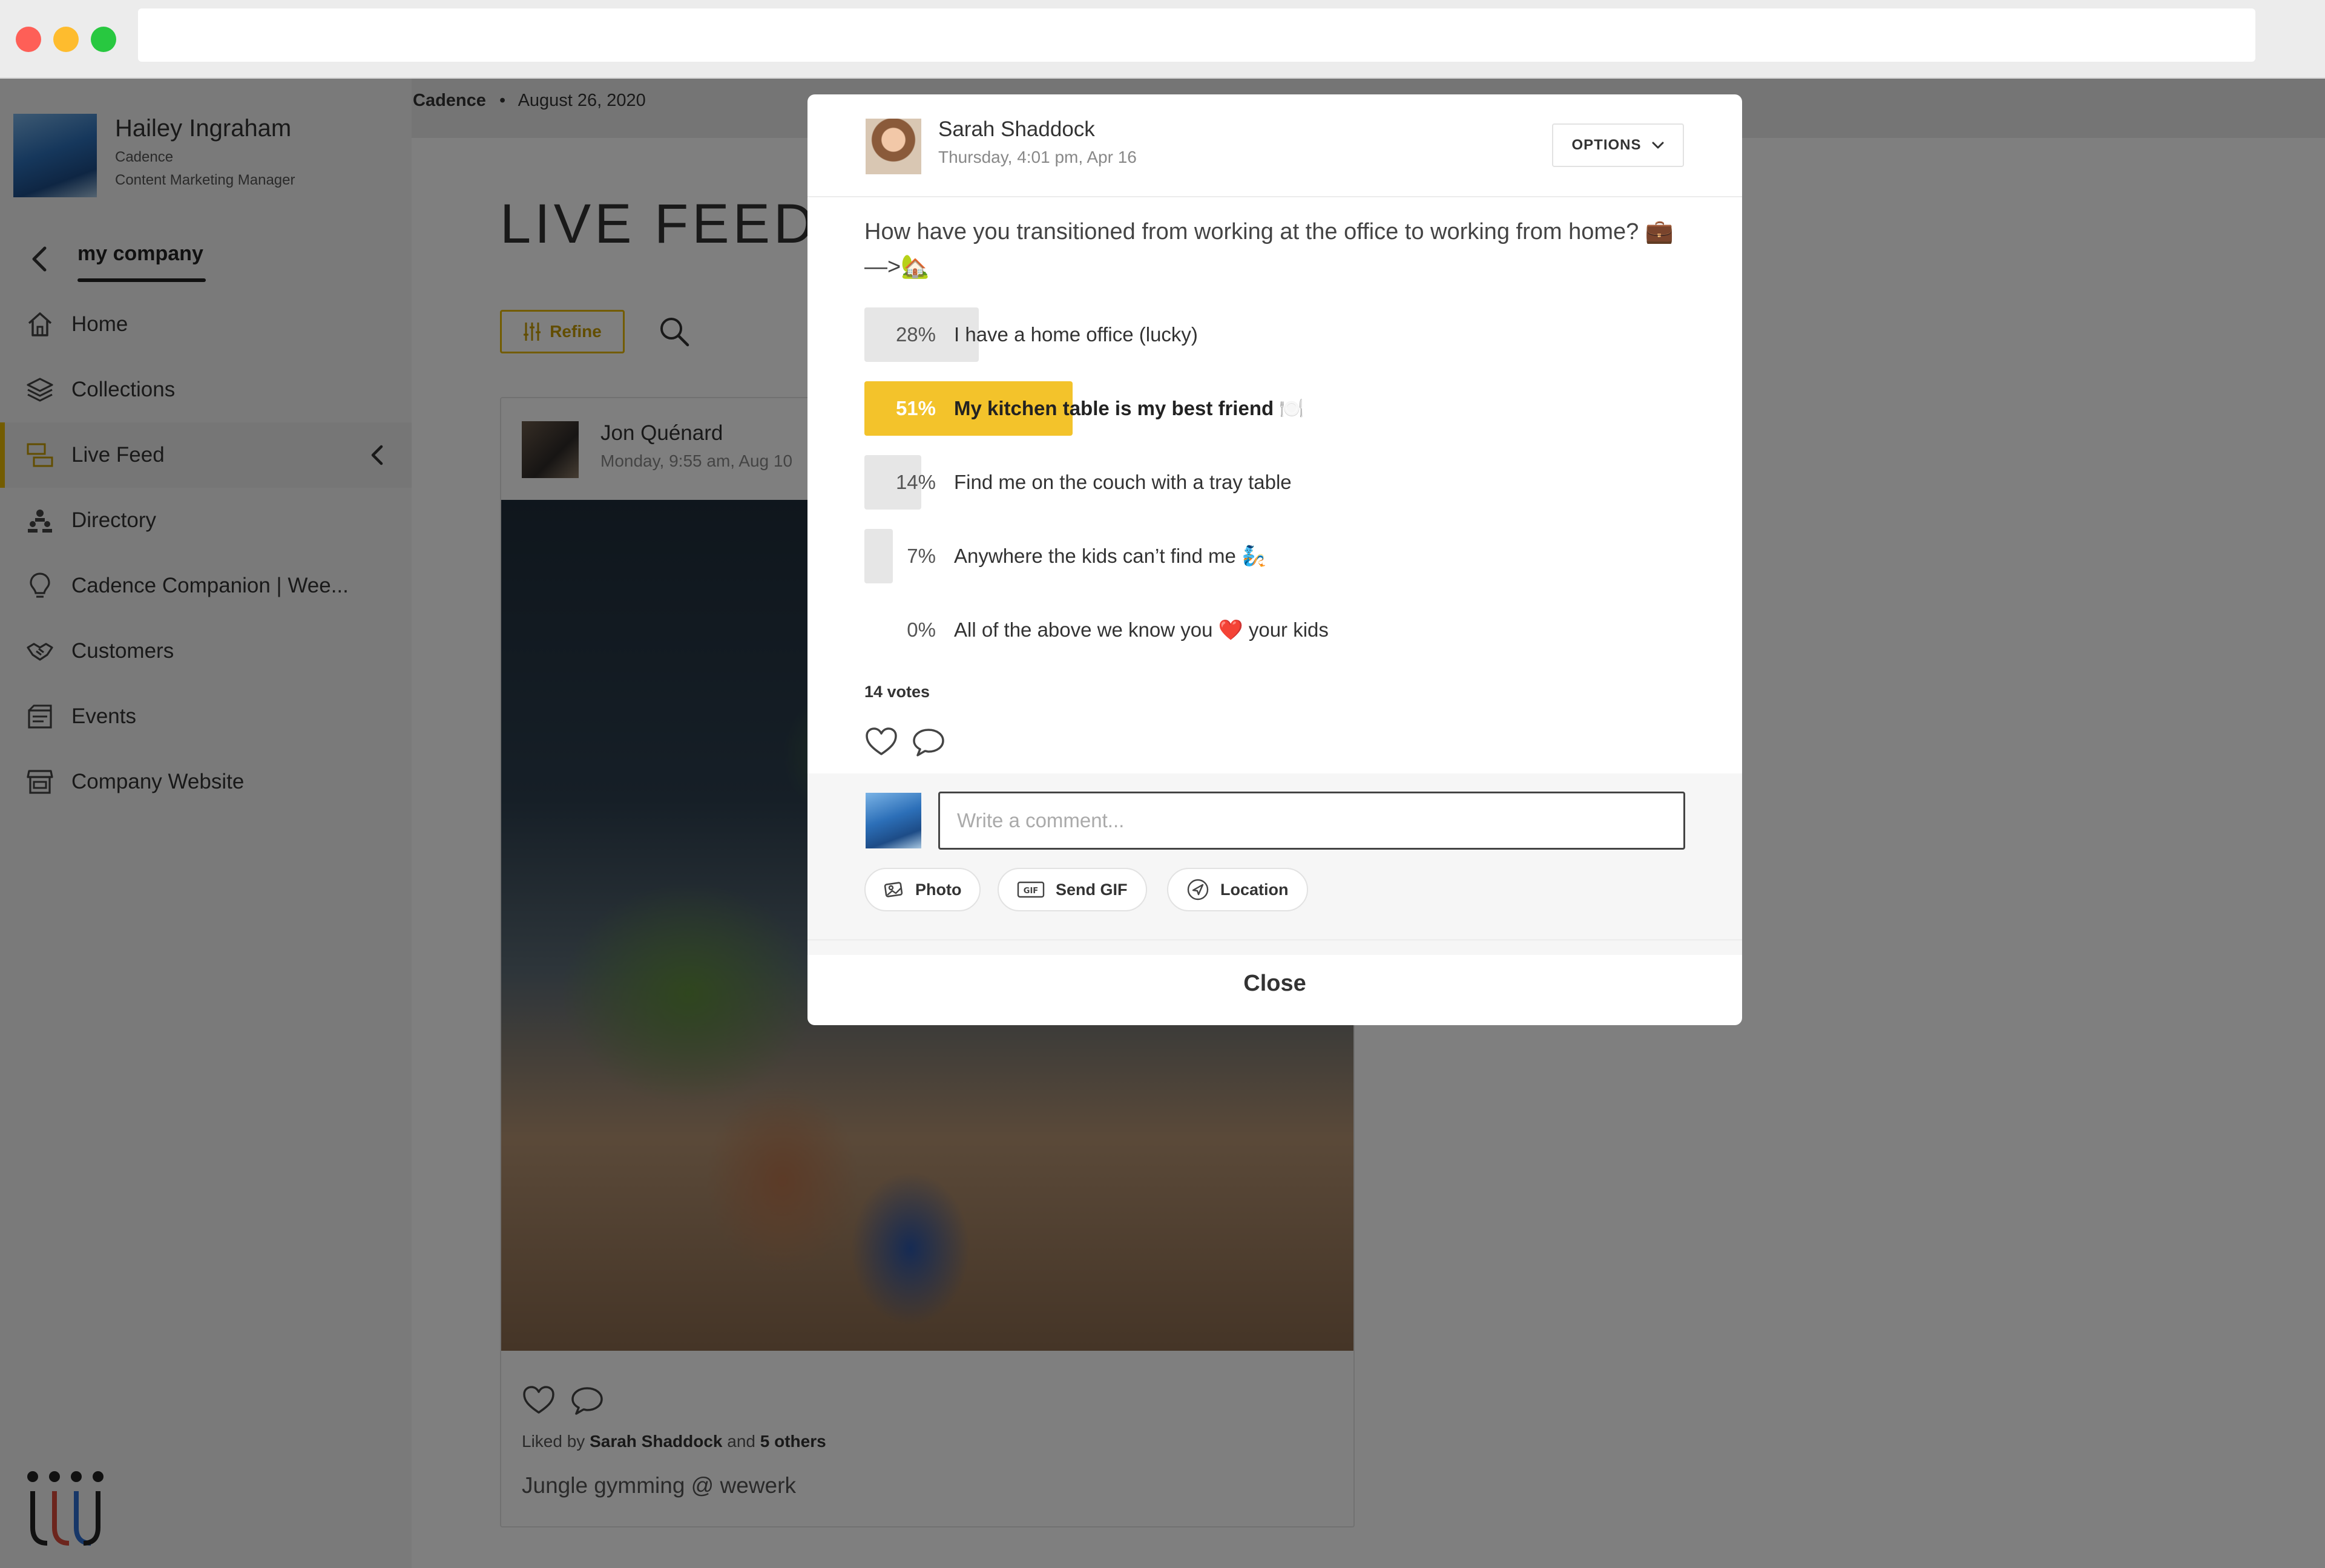 The image size is (2325, 1568). Describe the element at coordinates (1274, 196) in the screenshot. I see `modal-header-divider` at that location.